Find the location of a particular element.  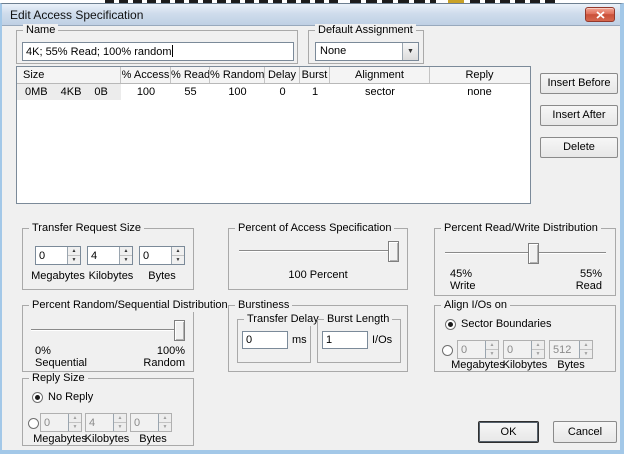

random-seq-slider is located at coordinates (108, 330).